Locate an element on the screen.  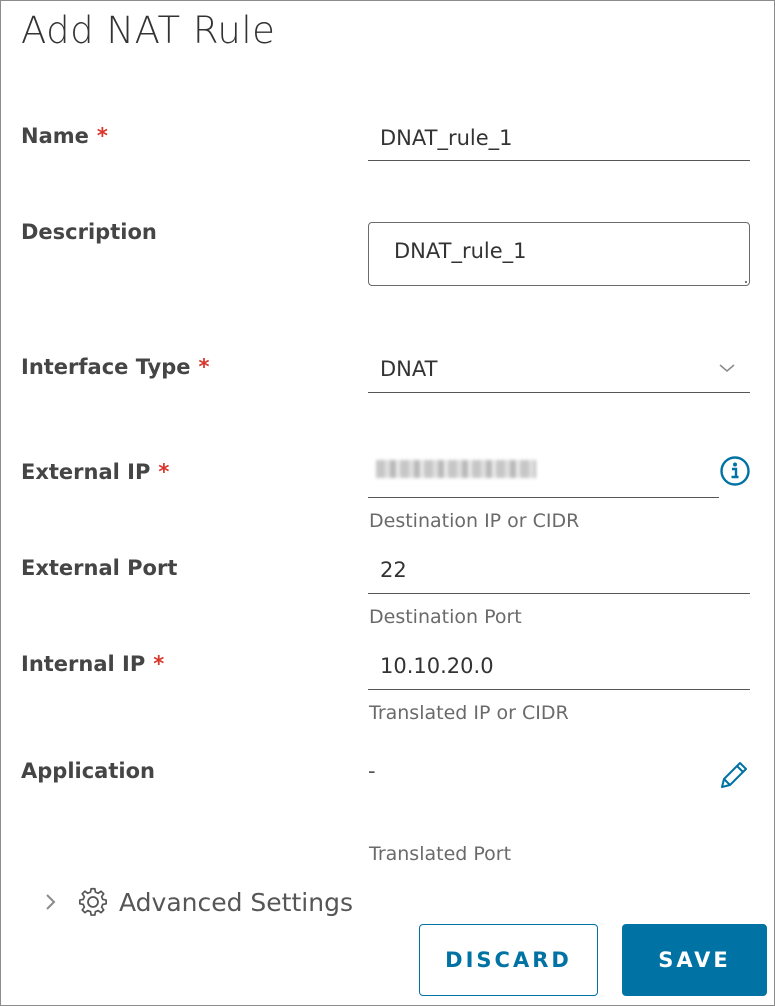
gear-icon is located at coordinates (92, 901).